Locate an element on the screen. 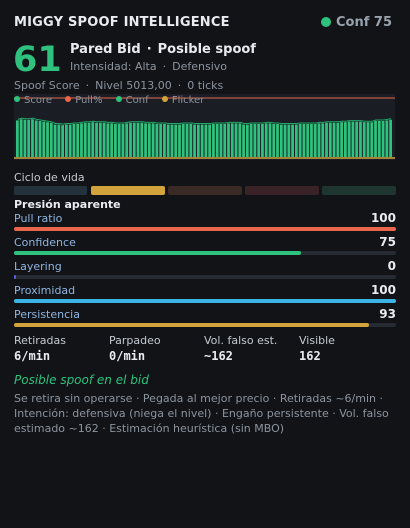  score-label: Spoof Score is located at coordinates (47, 85).